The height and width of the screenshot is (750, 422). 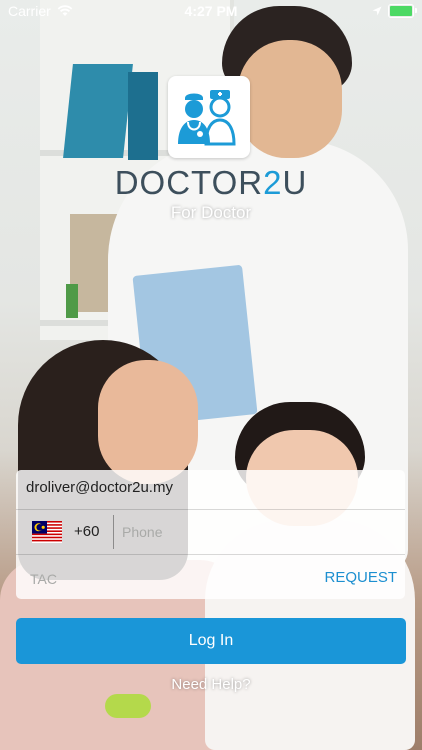 What do you see at coordinates (273, 182) in the screenshot?
I see `brand-name-part2: 2` at bounding box center [273, 182].